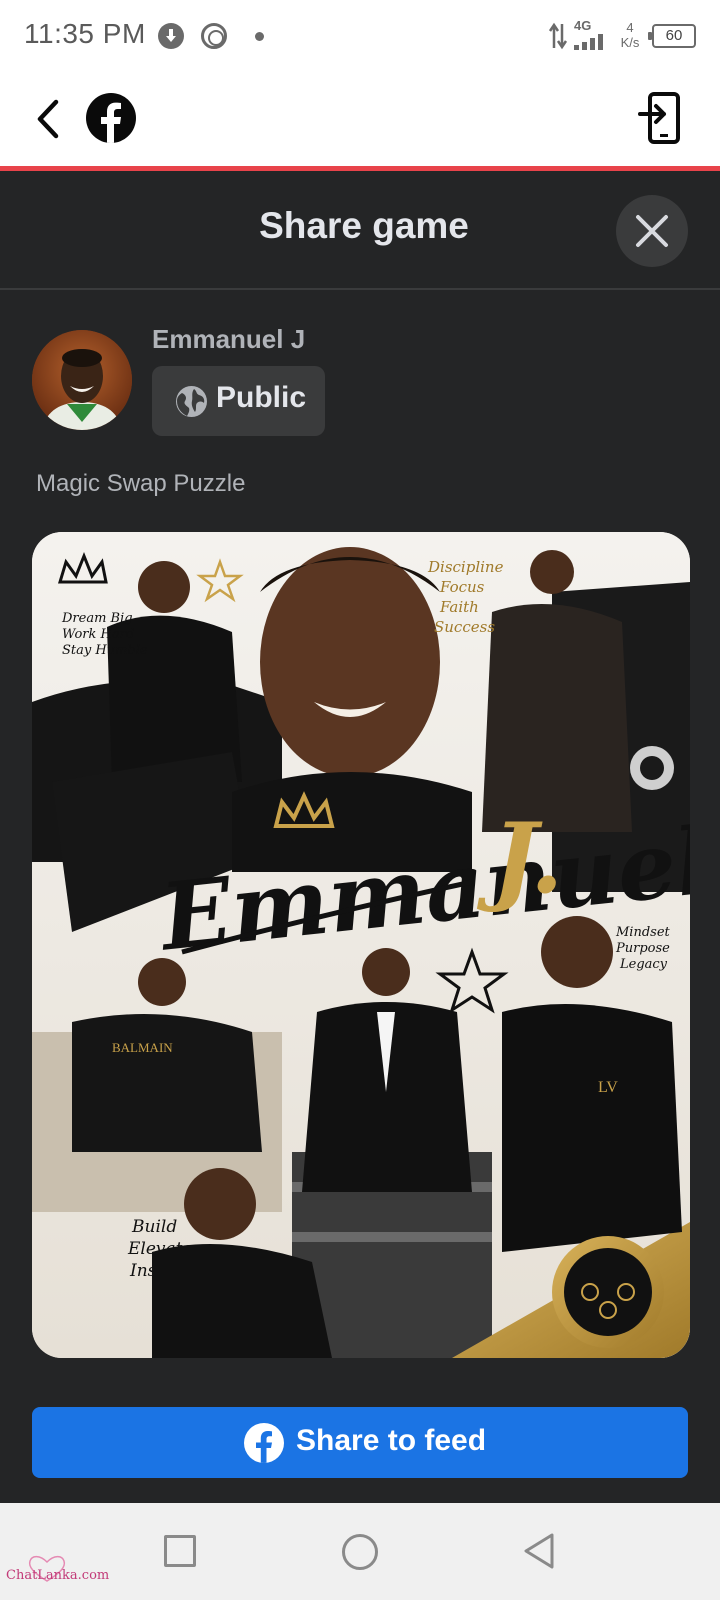 This screenshot has height=1600, width=720. I want to click on quote-mid-right-2: Purpose, so click(642, 948).